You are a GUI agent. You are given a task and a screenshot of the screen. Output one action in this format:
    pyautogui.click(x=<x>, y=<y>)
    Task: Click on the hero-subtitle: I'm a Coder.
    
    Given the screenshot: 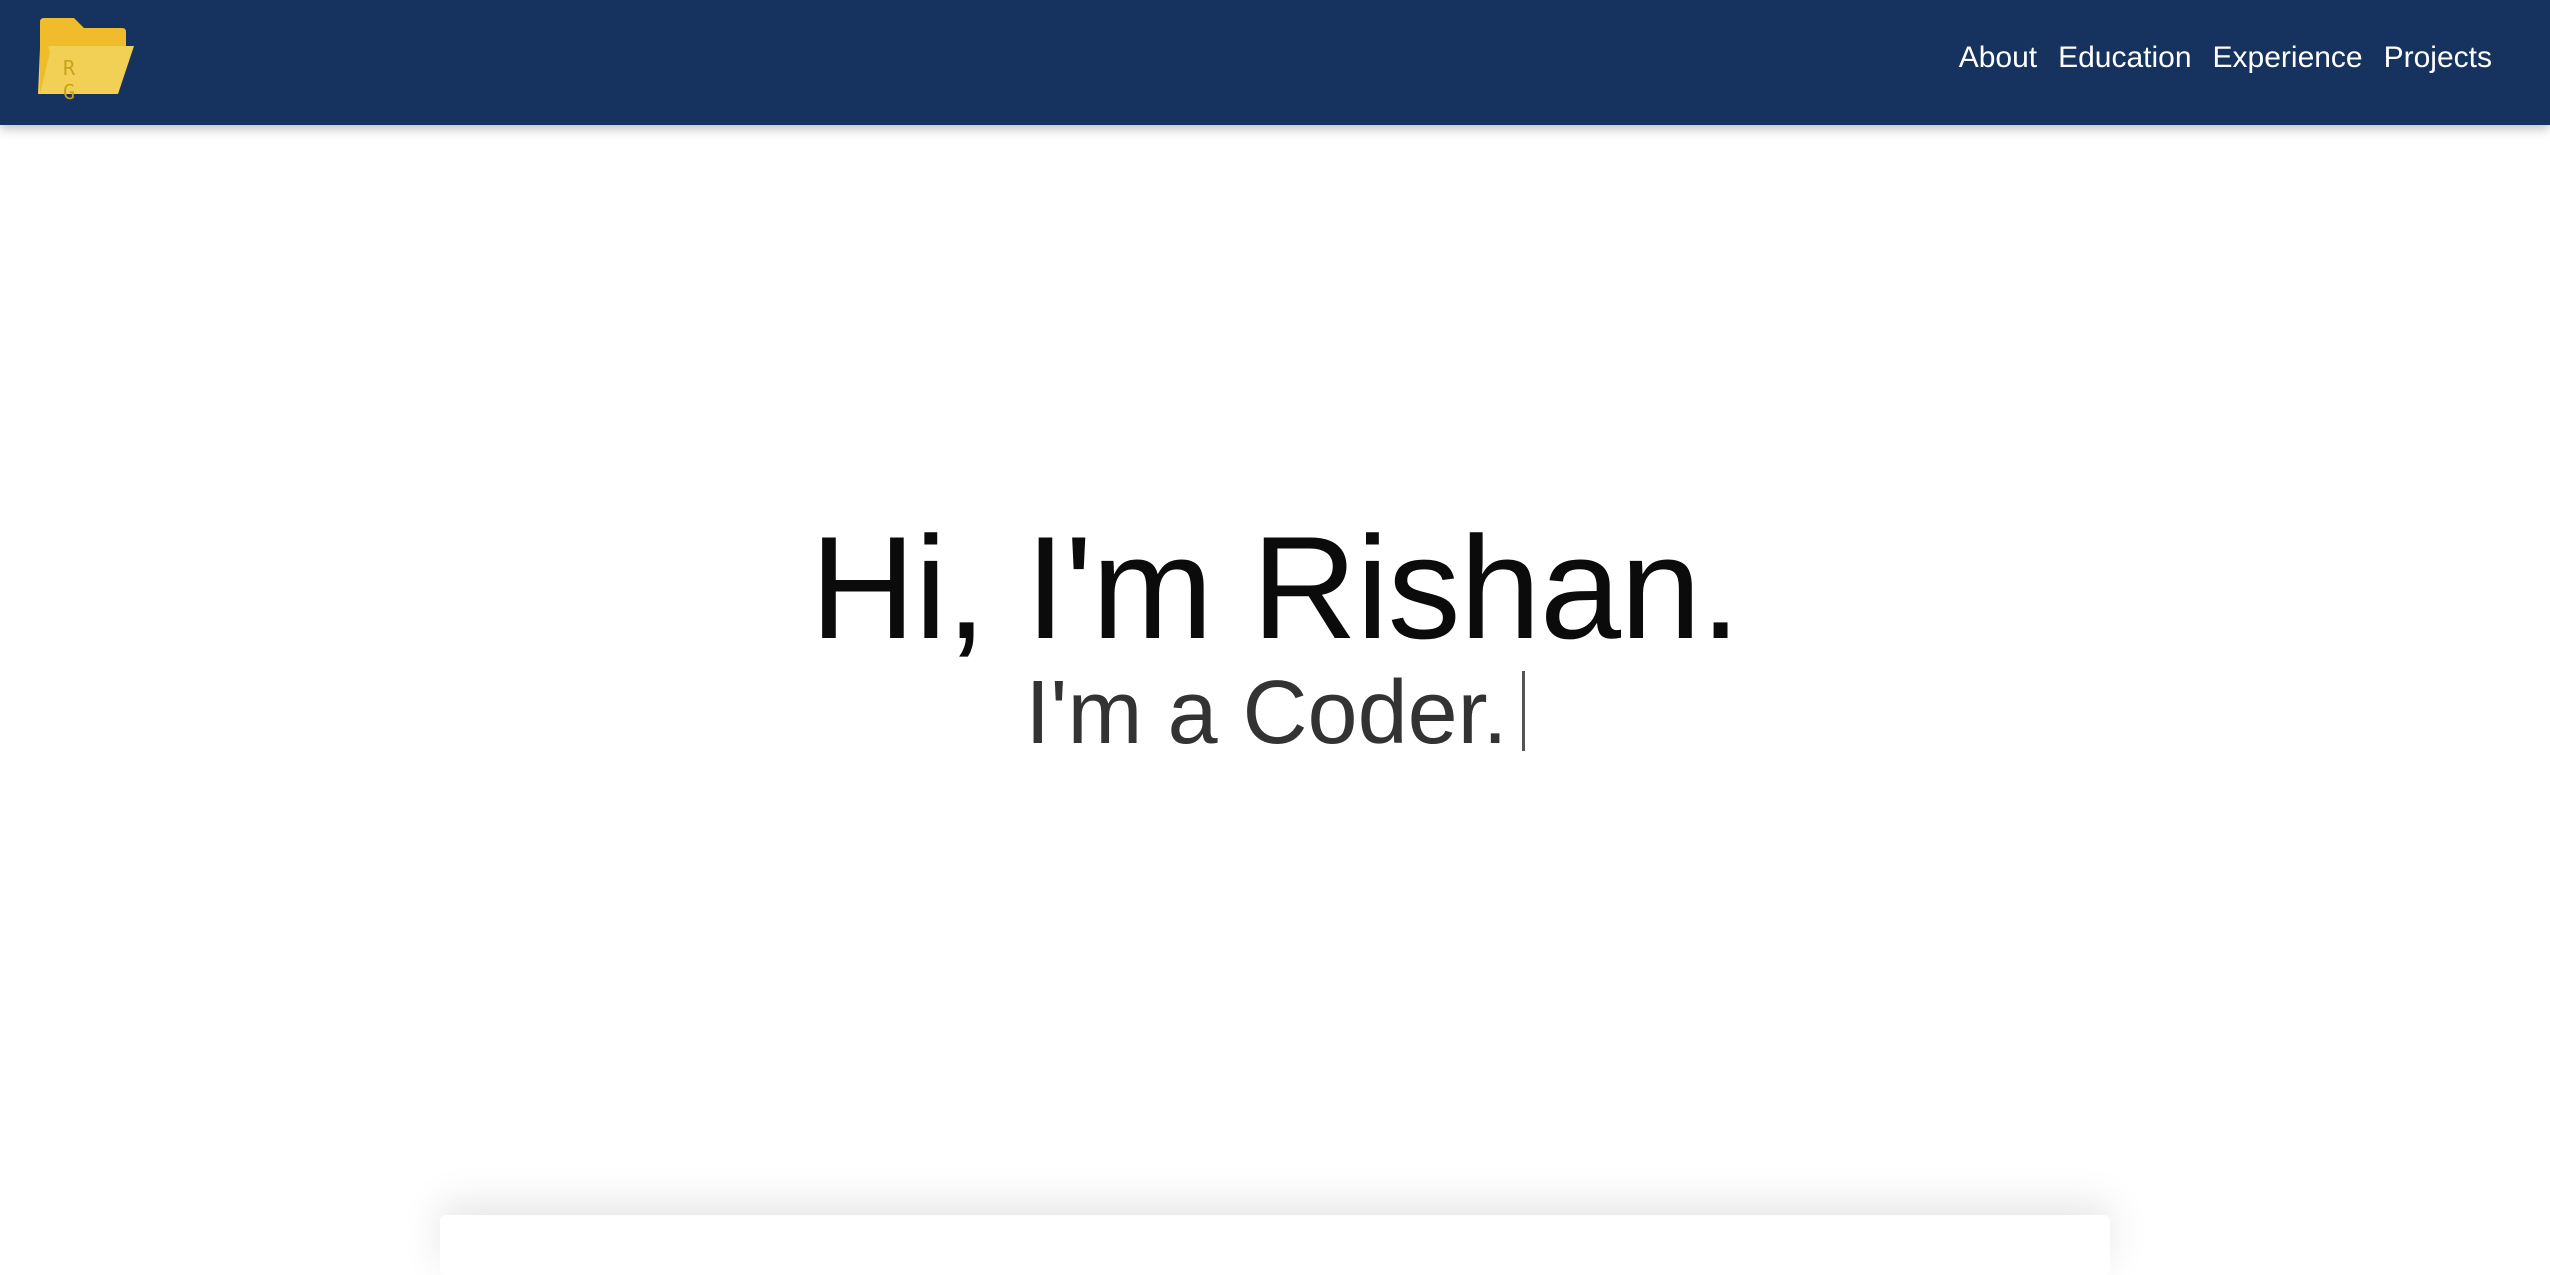 What is the action you would take?
    pyautogui.click(x=1275, y=713)
    